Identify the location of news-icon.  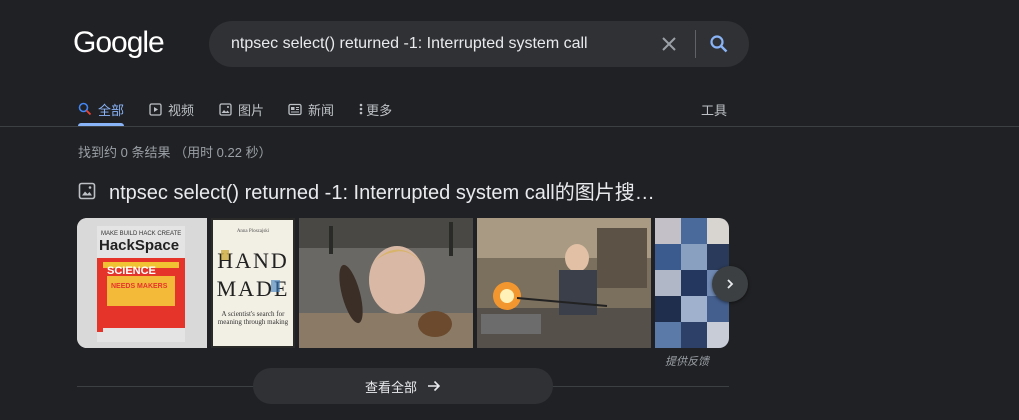
(295, 109).